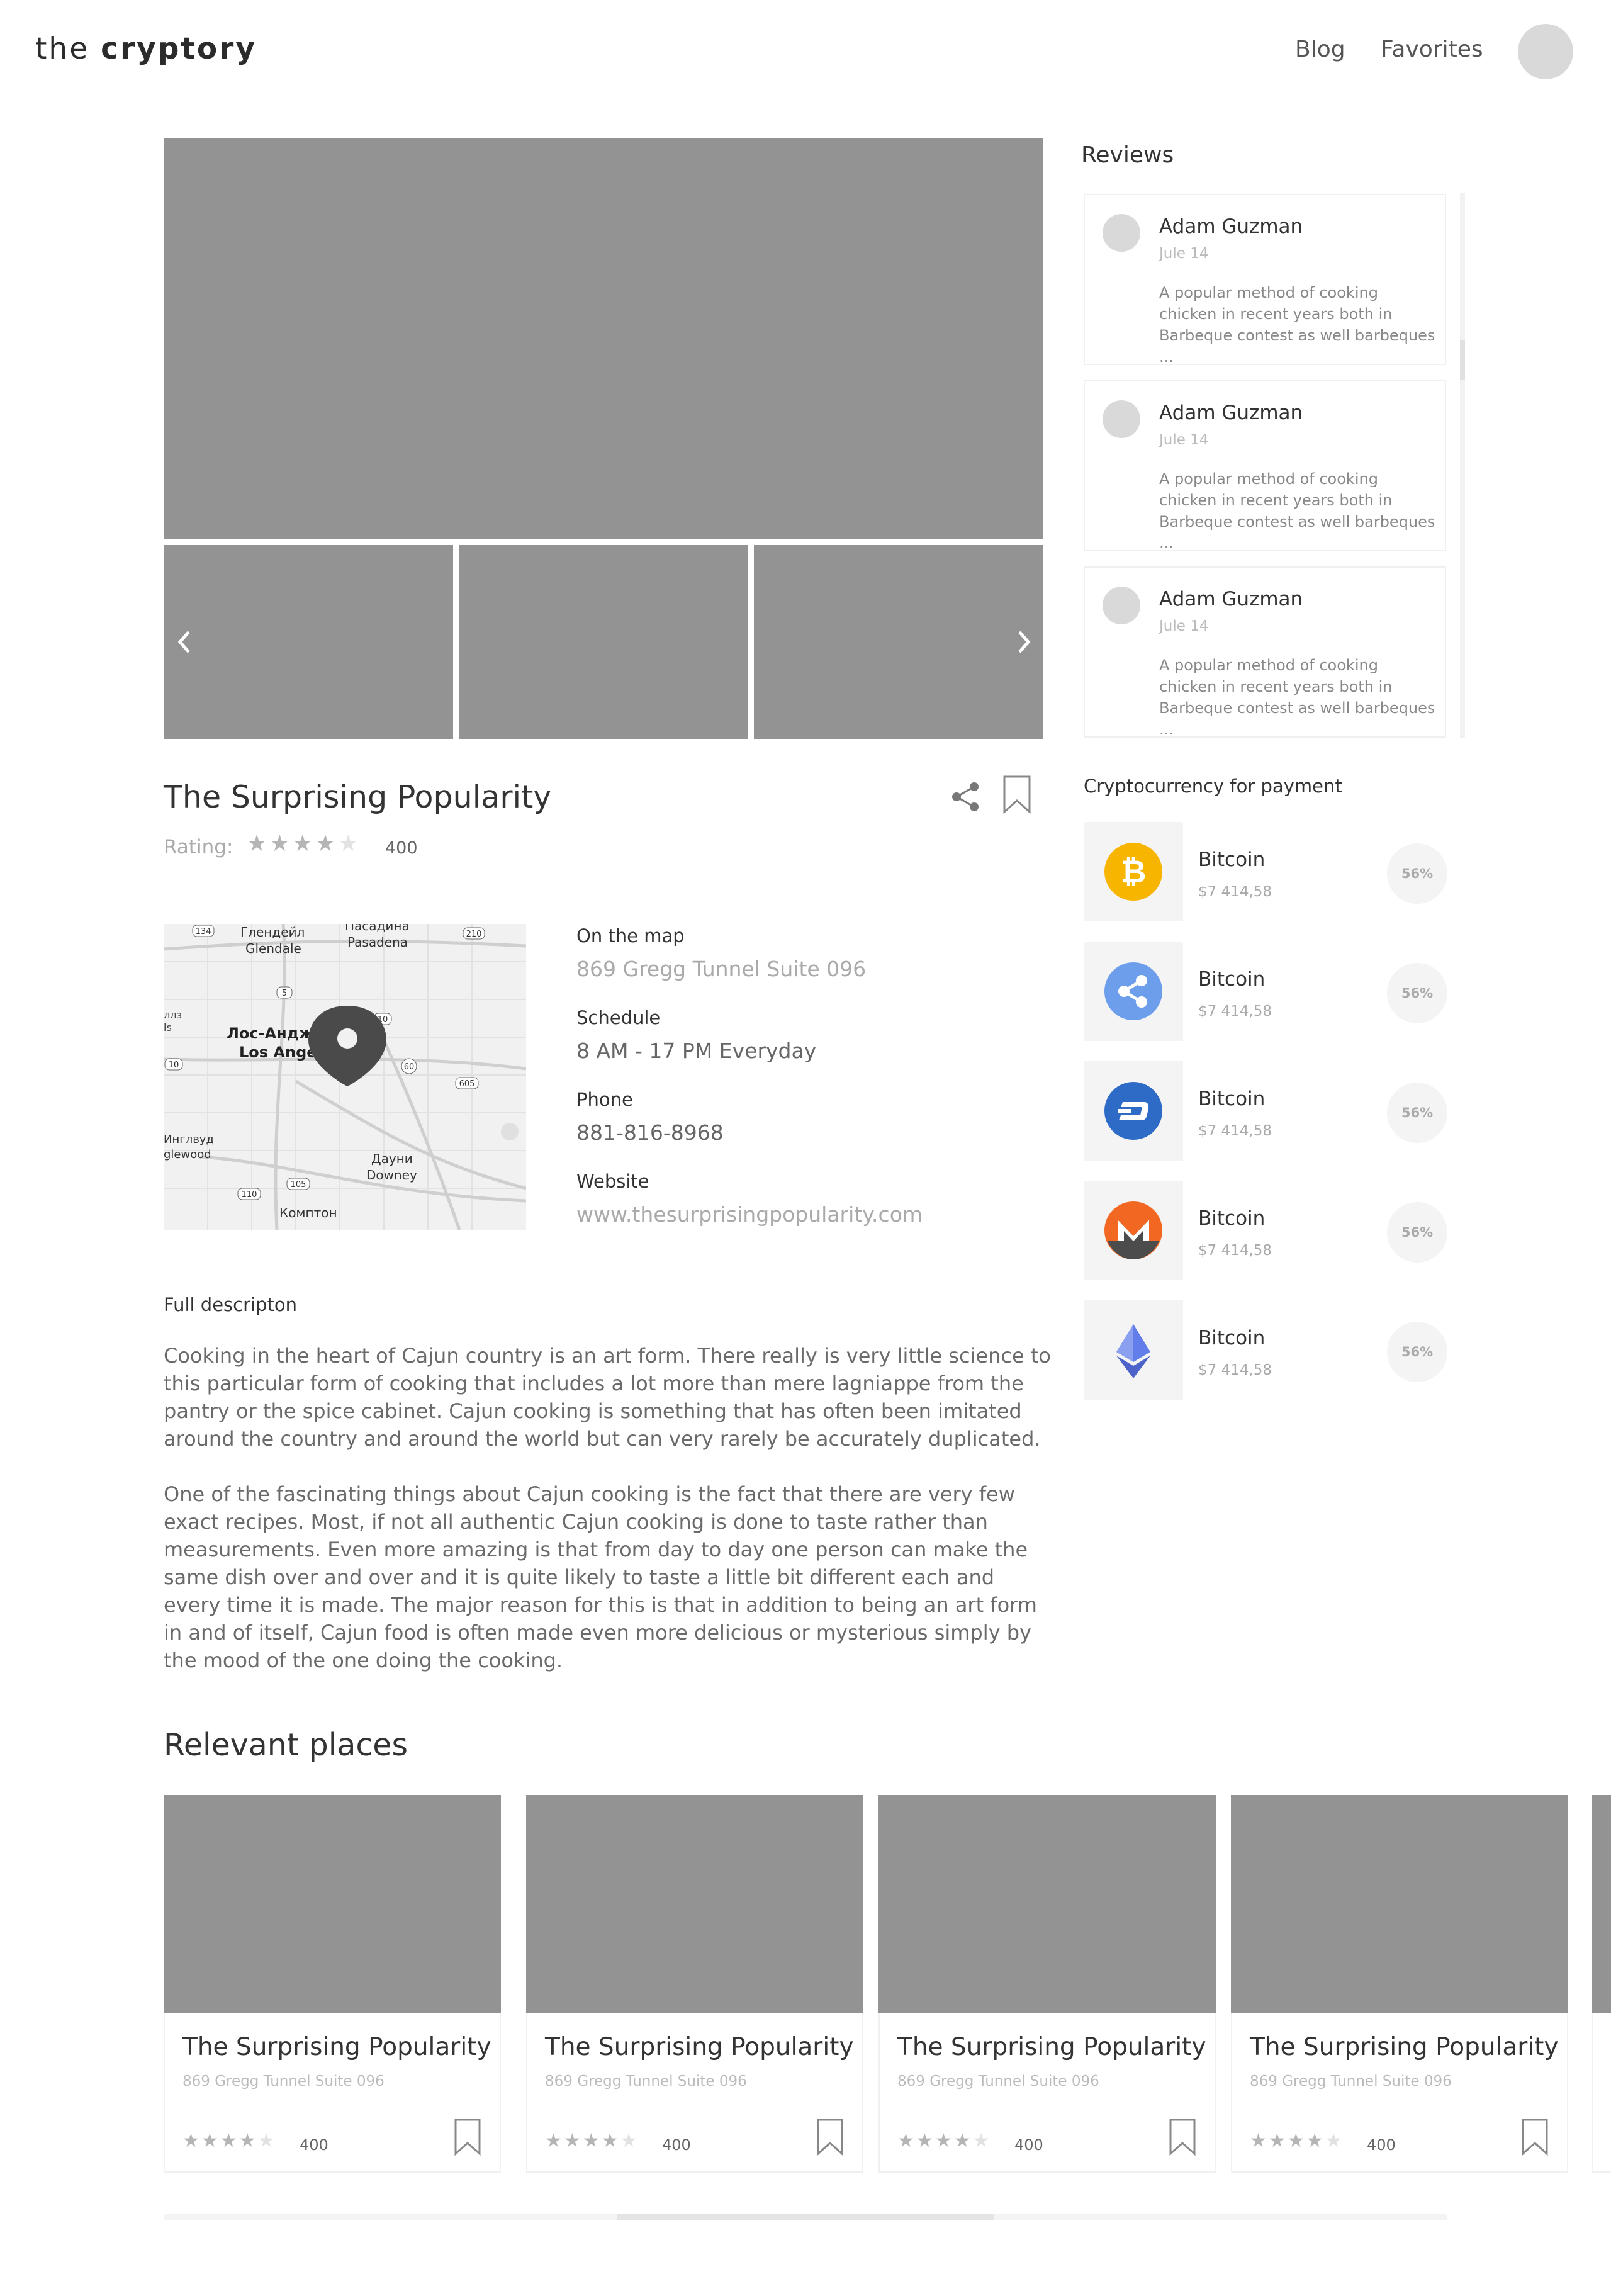 The width and height of the screenshot is (1611, 2296). Describe the element at coordinates (721, 969) in the screenshot. I see `info-map-value: 869 Gregg Tunnel Suite 096` at that location.